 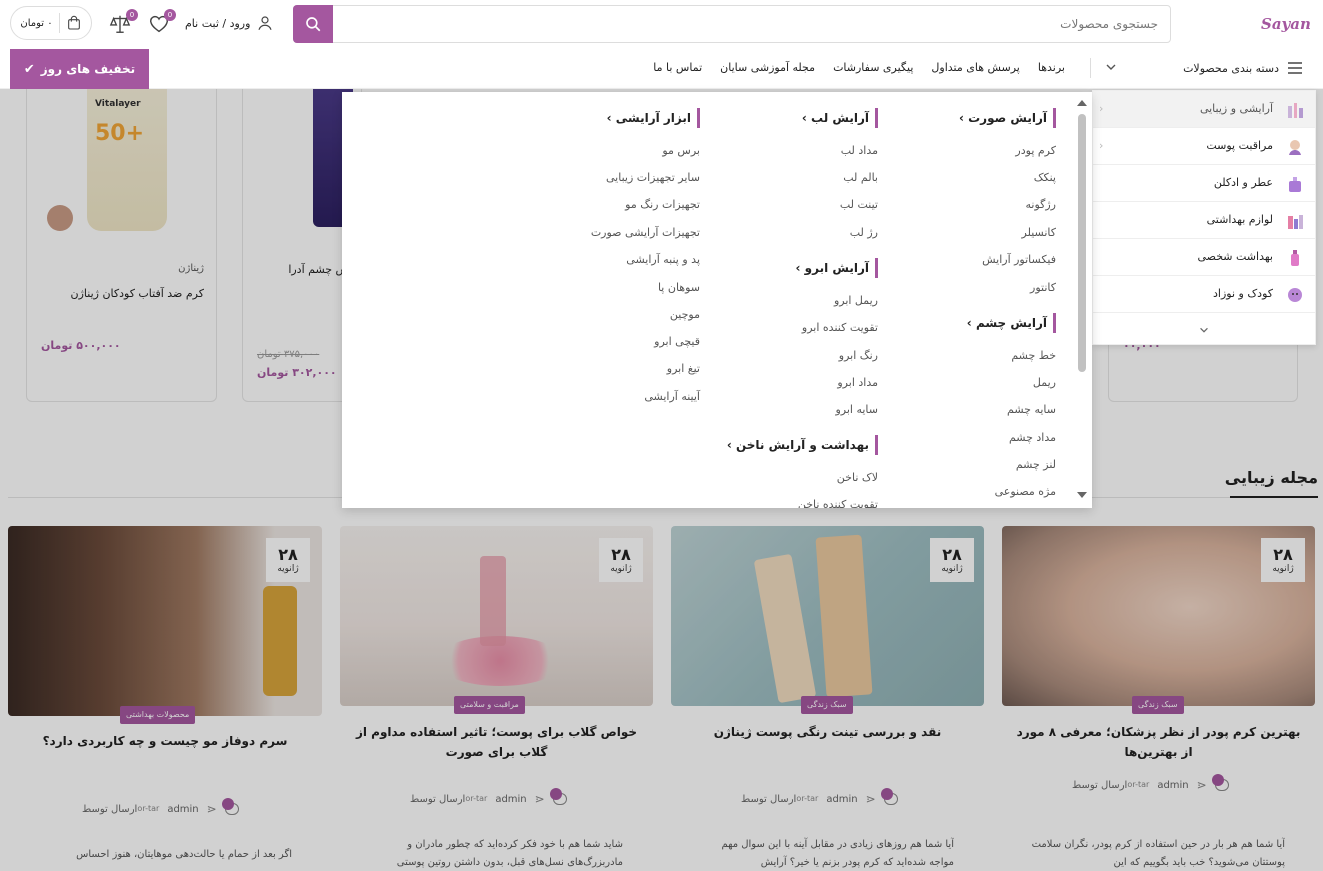 What do you see at coordinates (859, 204) in the screenshot?
I see `mega-link: تینت لب` at bounding box center [859, 204].